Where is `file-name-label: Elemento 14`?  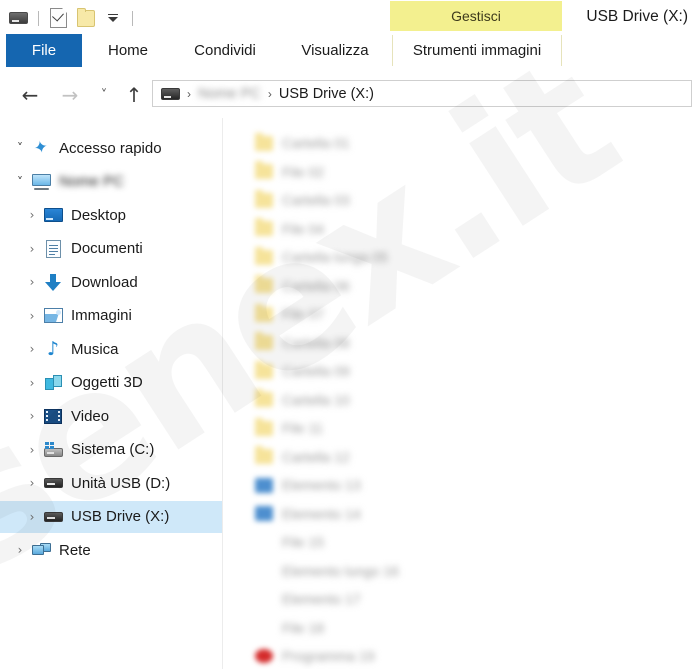
file-name-label: Elemento 14 is located at coordinates (321, 513).